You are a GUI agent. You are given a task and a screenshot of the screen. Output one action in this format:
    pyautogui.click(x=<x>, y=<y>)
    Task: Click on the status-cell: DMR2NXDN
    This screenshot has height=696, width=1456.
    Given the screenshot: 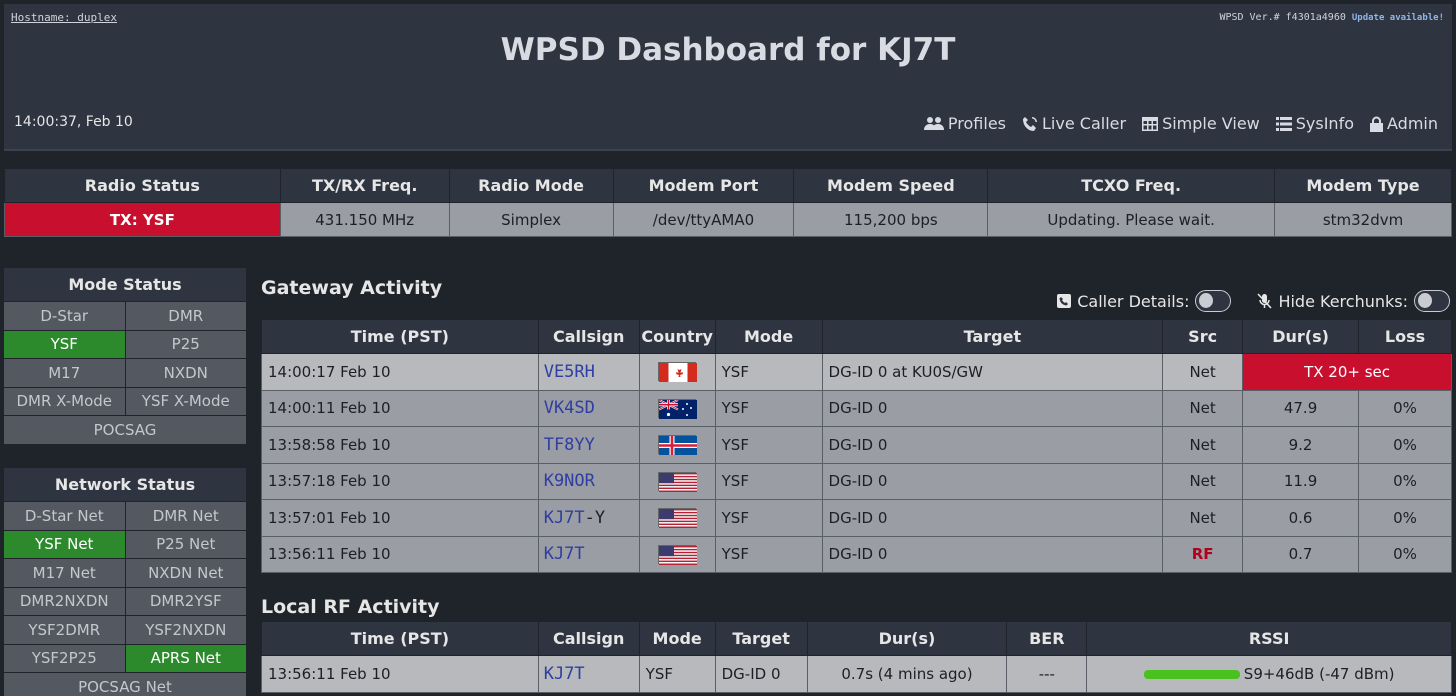 What is the action you would take?
    pyautogui.click(x=64, y=601)
    